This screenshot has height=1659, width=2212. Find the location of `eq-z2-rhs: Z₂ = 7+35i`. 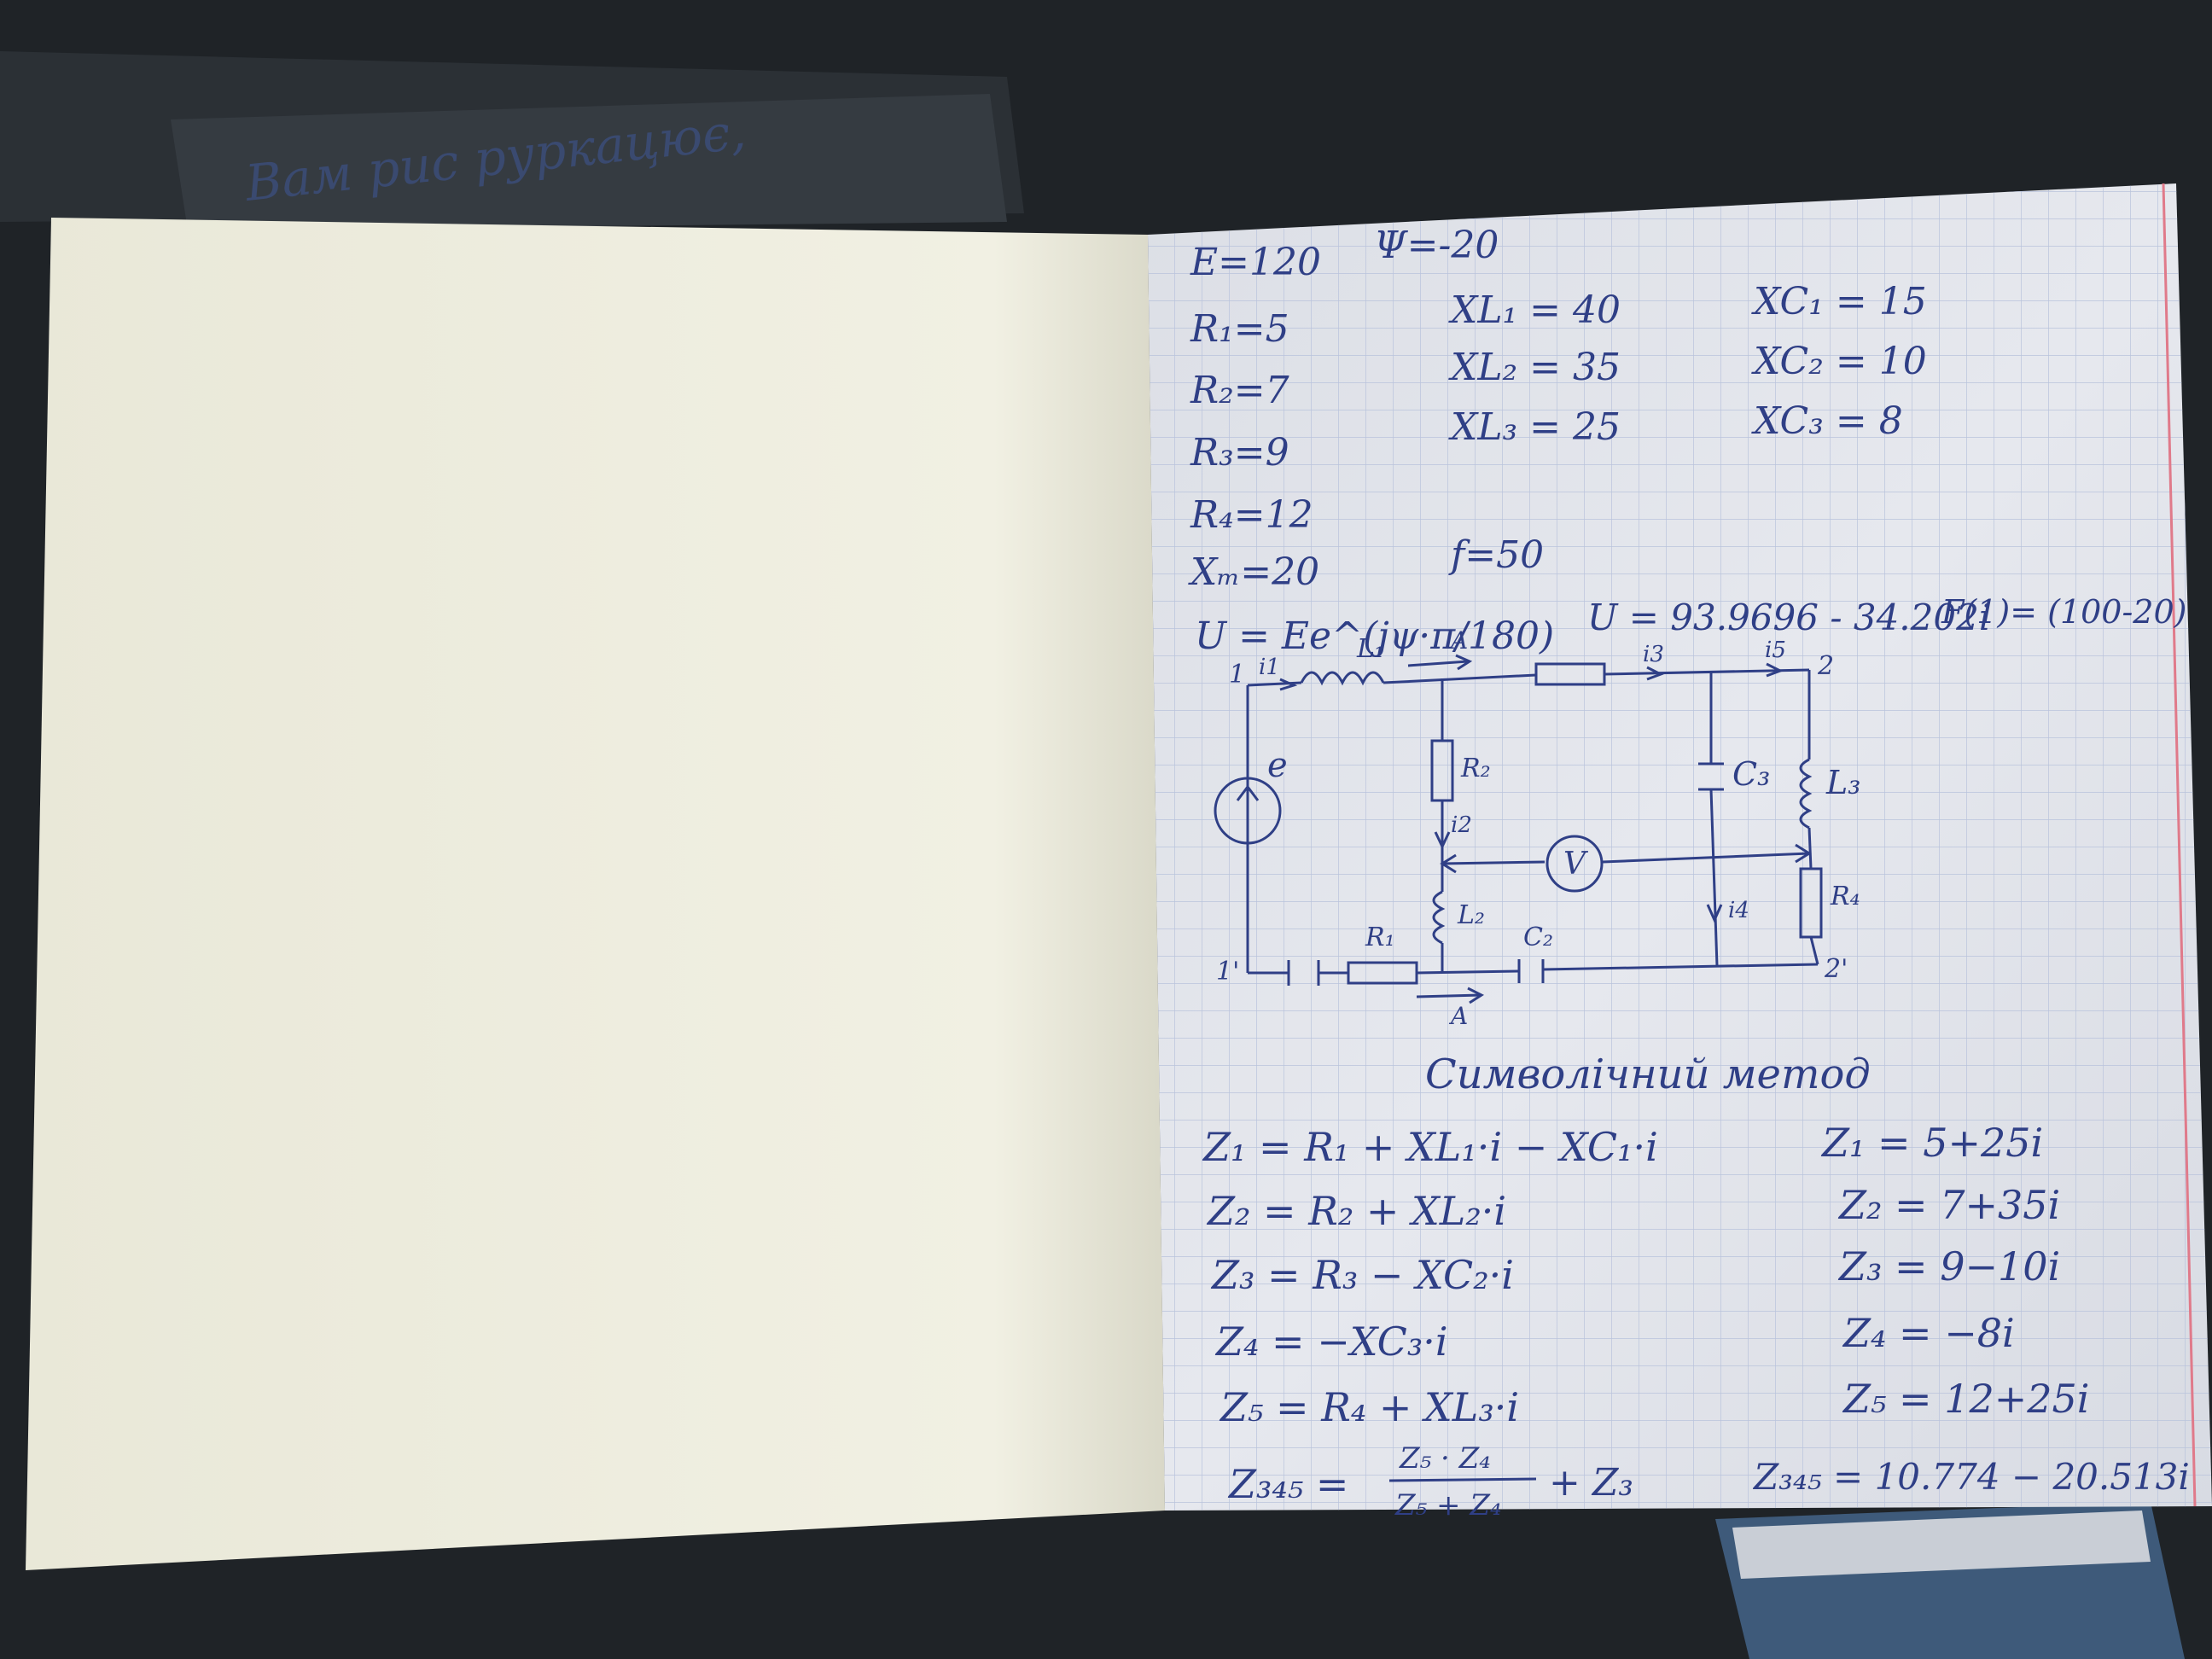

eq-z2-rhs: Z₂ = 7+35i is located at coordinates (1948, 1205).